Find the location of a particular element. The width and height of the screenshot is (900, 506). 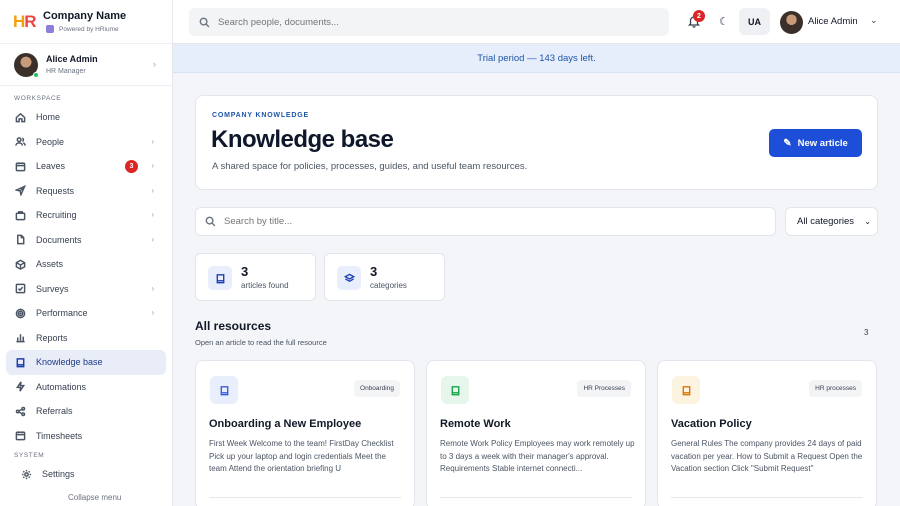

sidebar-item-referrals: Referrals is located at coordinates (86, 411).